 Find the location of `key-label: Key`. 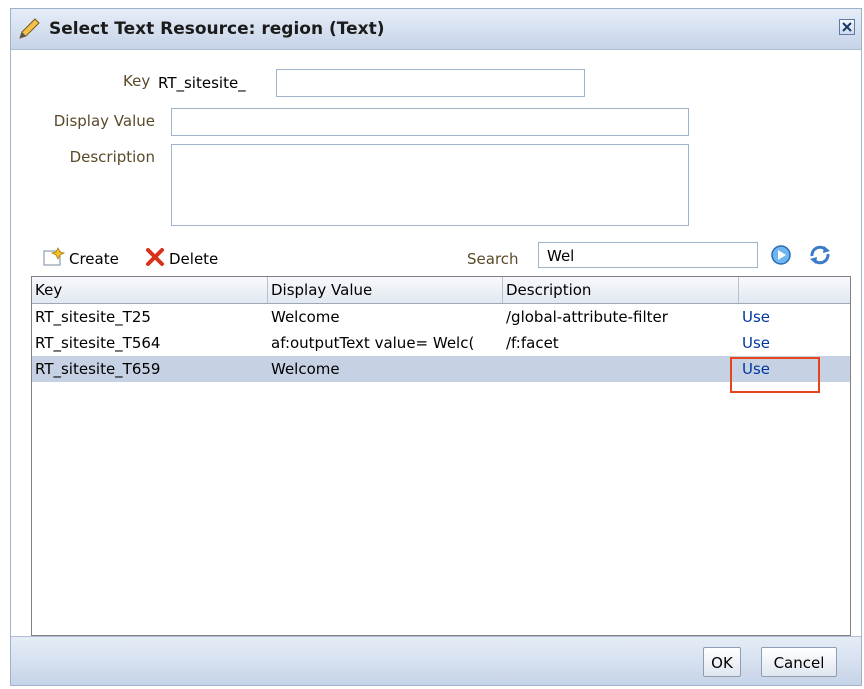

key-label: Key is located at coordinates (137, 81).